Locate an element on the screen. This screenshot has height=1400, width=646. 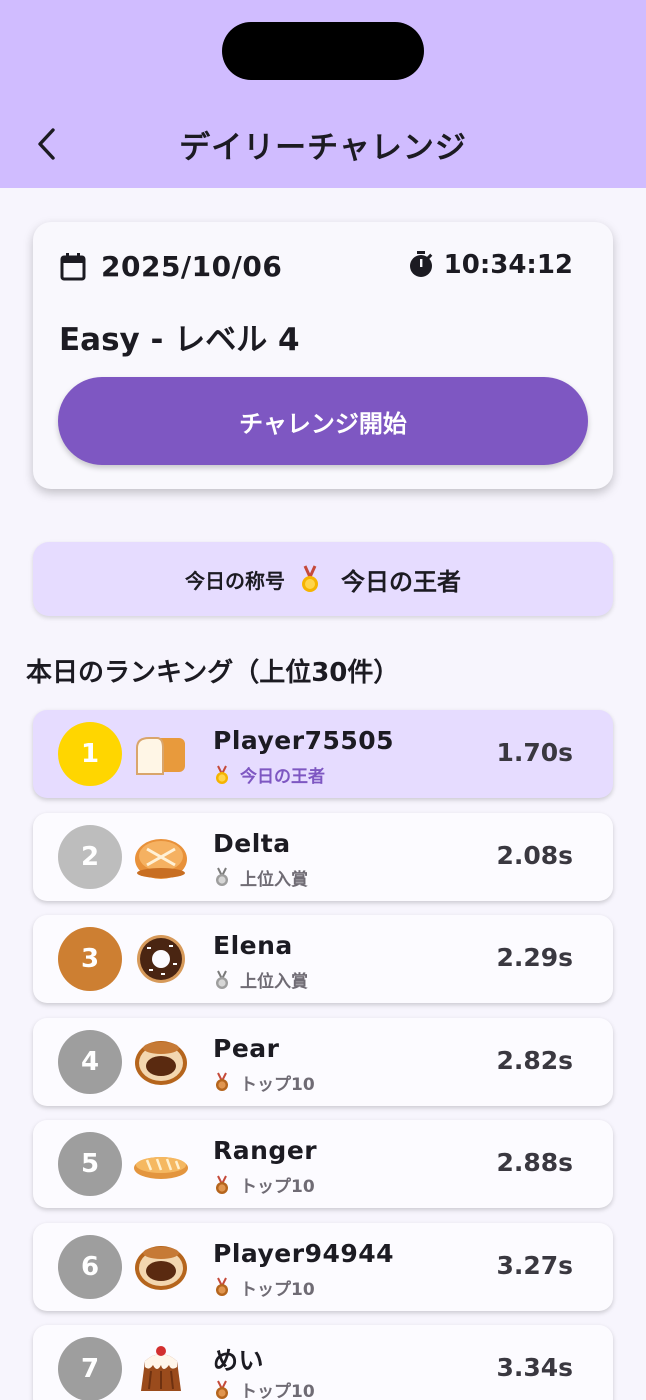
rank-number-badge: 4 is located at coordinates (90, 1061).